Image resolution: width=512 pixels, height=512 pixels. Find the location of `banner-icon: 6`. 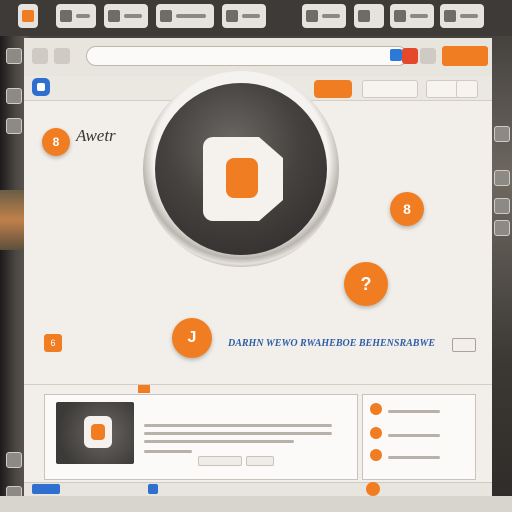

banner-icon: 6 is located at coordinates (53, 343).